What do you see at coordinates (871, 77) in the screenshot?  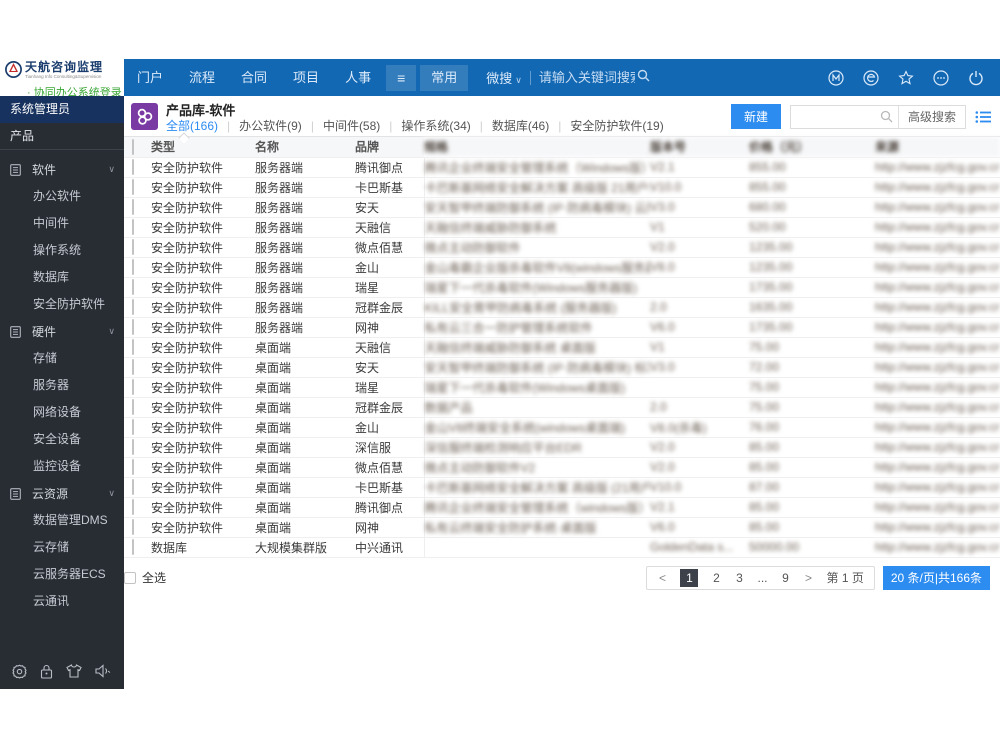 I see `message-e-icon` at bounding box center [871, 77].